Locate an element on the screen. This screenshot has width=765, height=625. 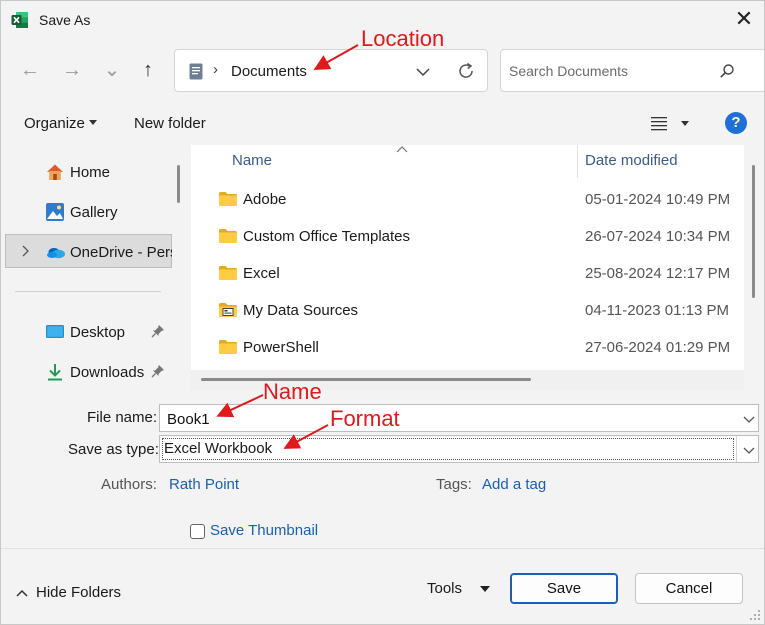
sidebar-item-label: Downloads is located at coordinates (107, 372).